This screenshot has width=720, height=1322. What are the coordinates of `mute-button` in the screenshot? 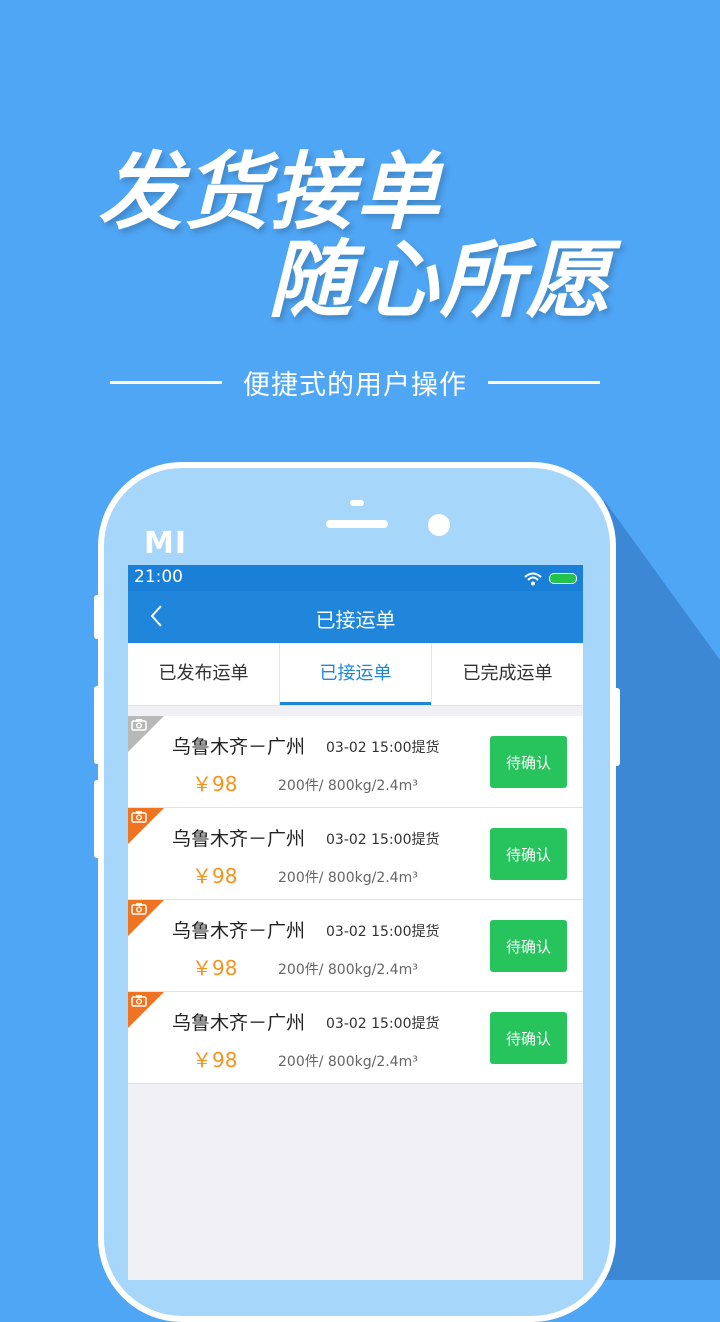 It's located at (98, 819).